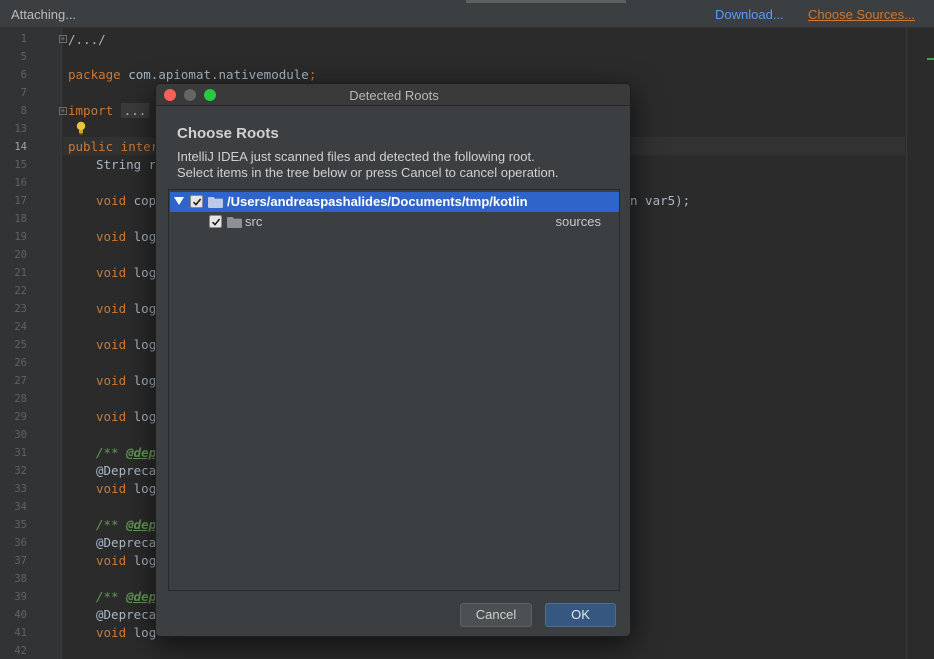 Image resolution: width=934 pixels, height=659 pixels. Describe the element at coordinates (578, 221) in the screenshot. I see `tree-item-type: sources` at that location.